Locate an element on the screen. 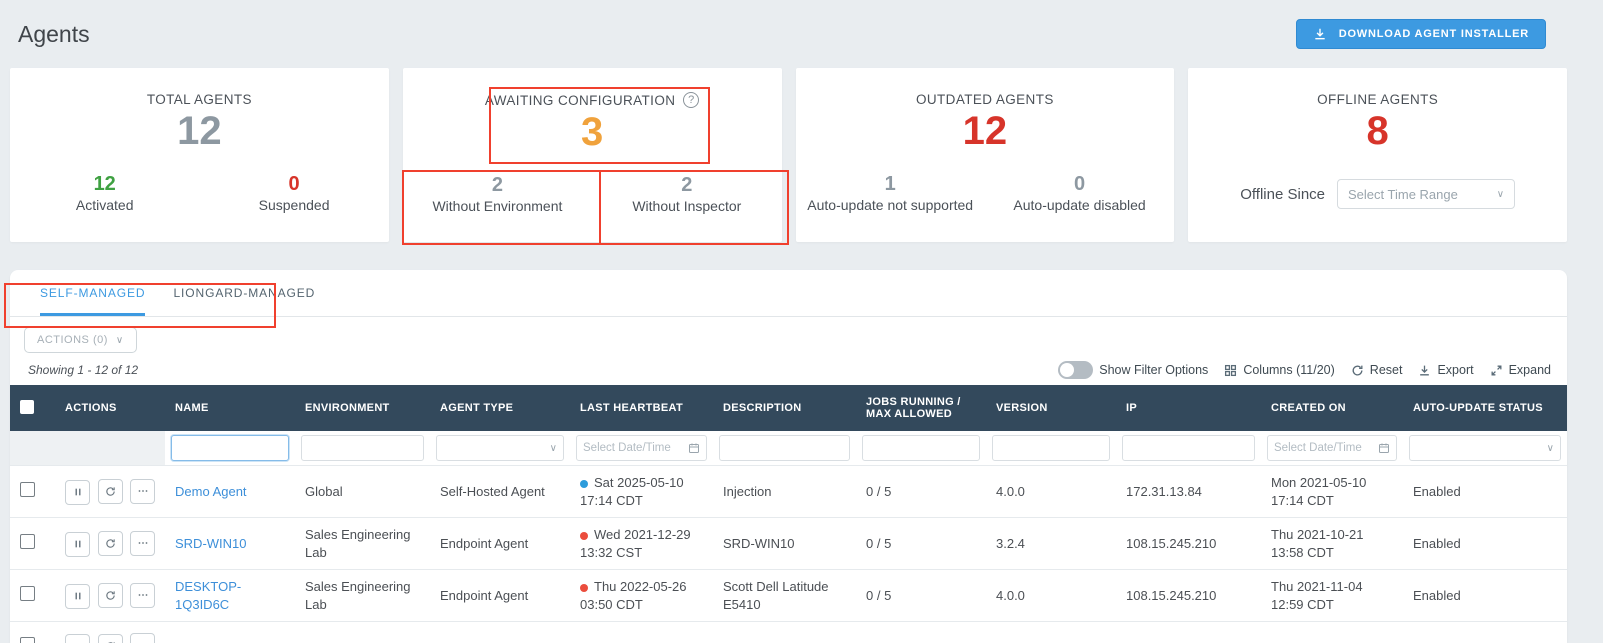  environment-filter-input is located at coordinates (362, 448).